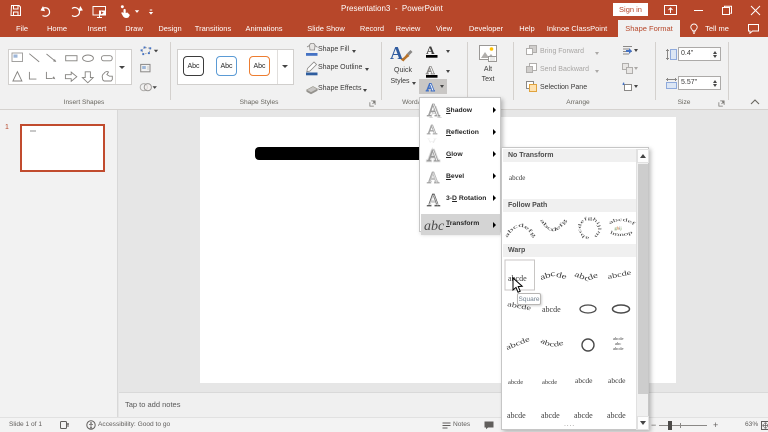 The width and height of the screenshot is (768, 432). Describe the element at coordinates (618, 228) in the screenshot. I see `svg-text: ghij` at that location.